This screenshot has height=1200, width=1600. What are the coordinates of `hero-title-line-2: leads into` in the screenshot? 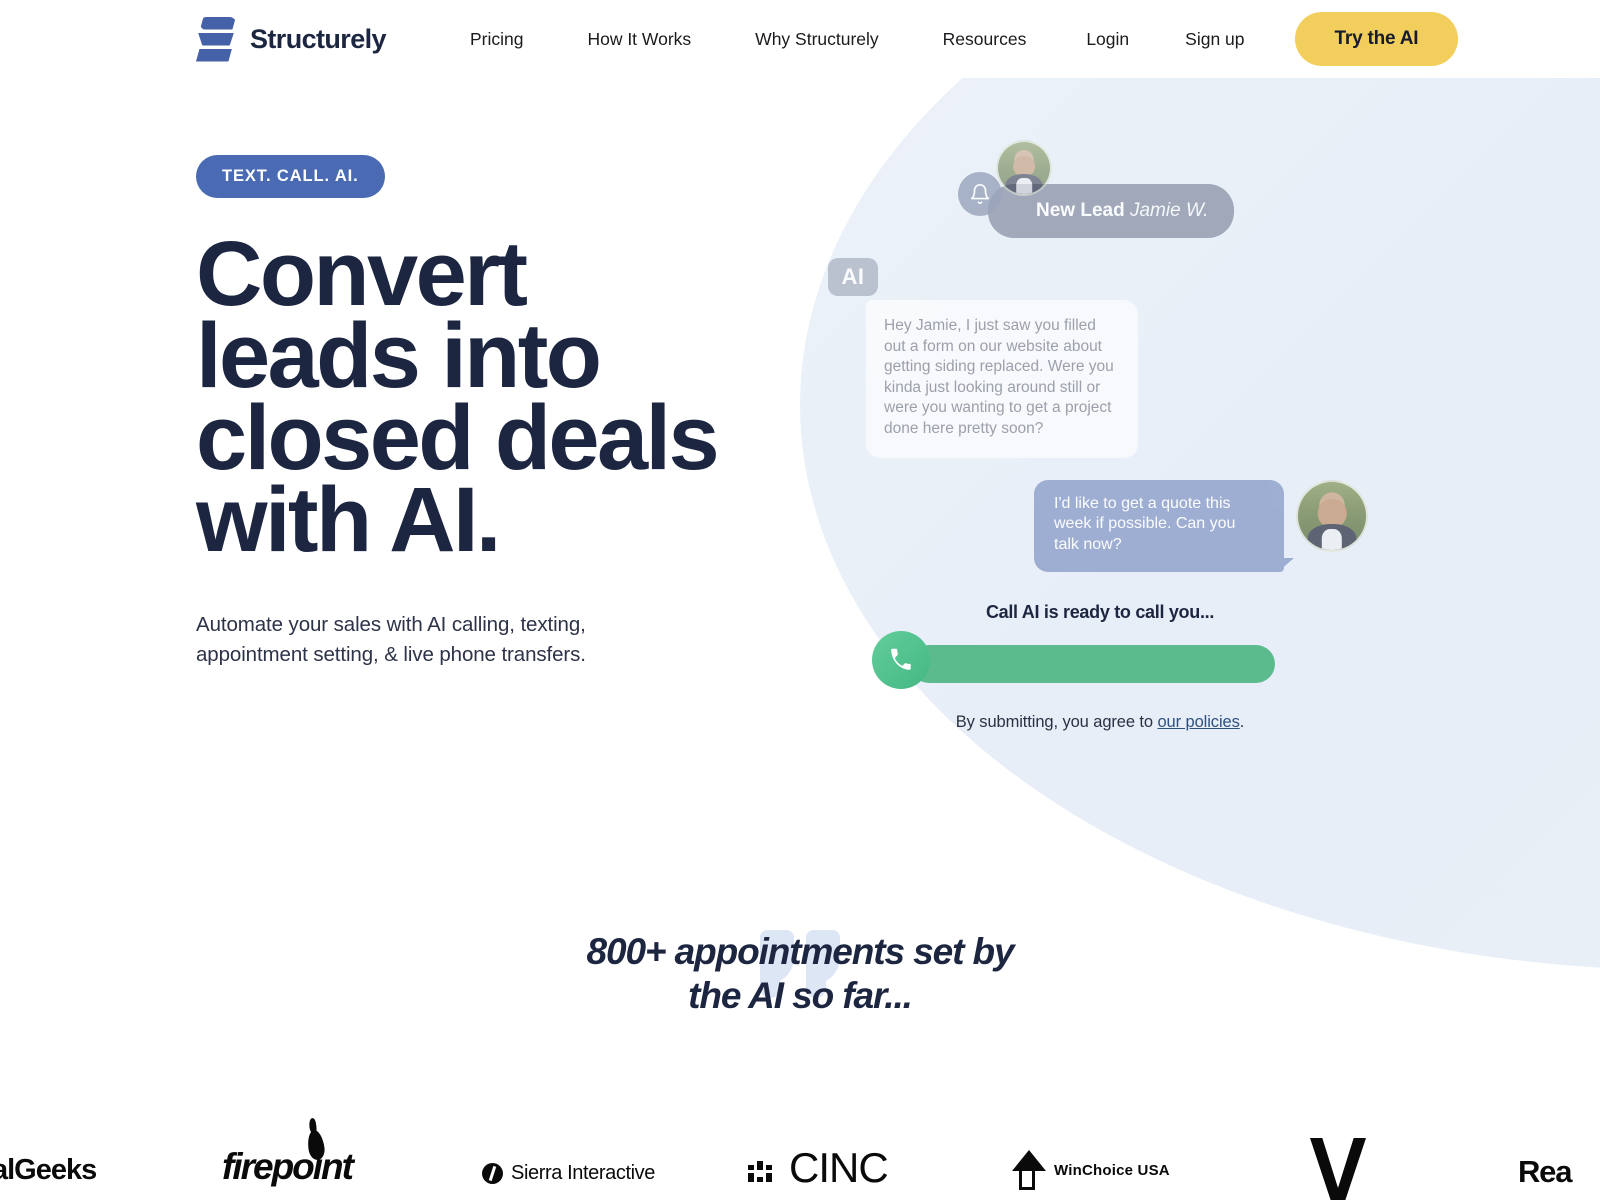 It's located at (399, 355).